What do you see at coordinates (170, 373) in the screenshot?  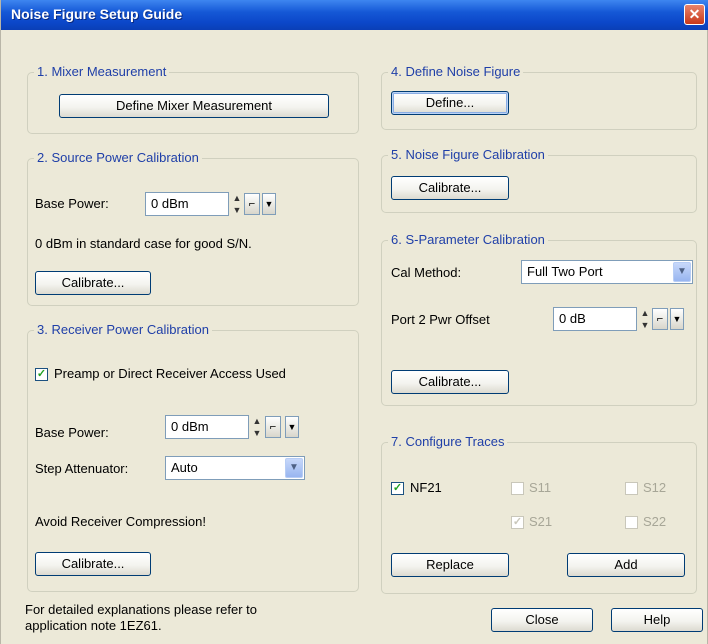 I see `preamp-checkbox-label: Preamp or Direct Receiver Access Used` at bounding box center [170, 373].